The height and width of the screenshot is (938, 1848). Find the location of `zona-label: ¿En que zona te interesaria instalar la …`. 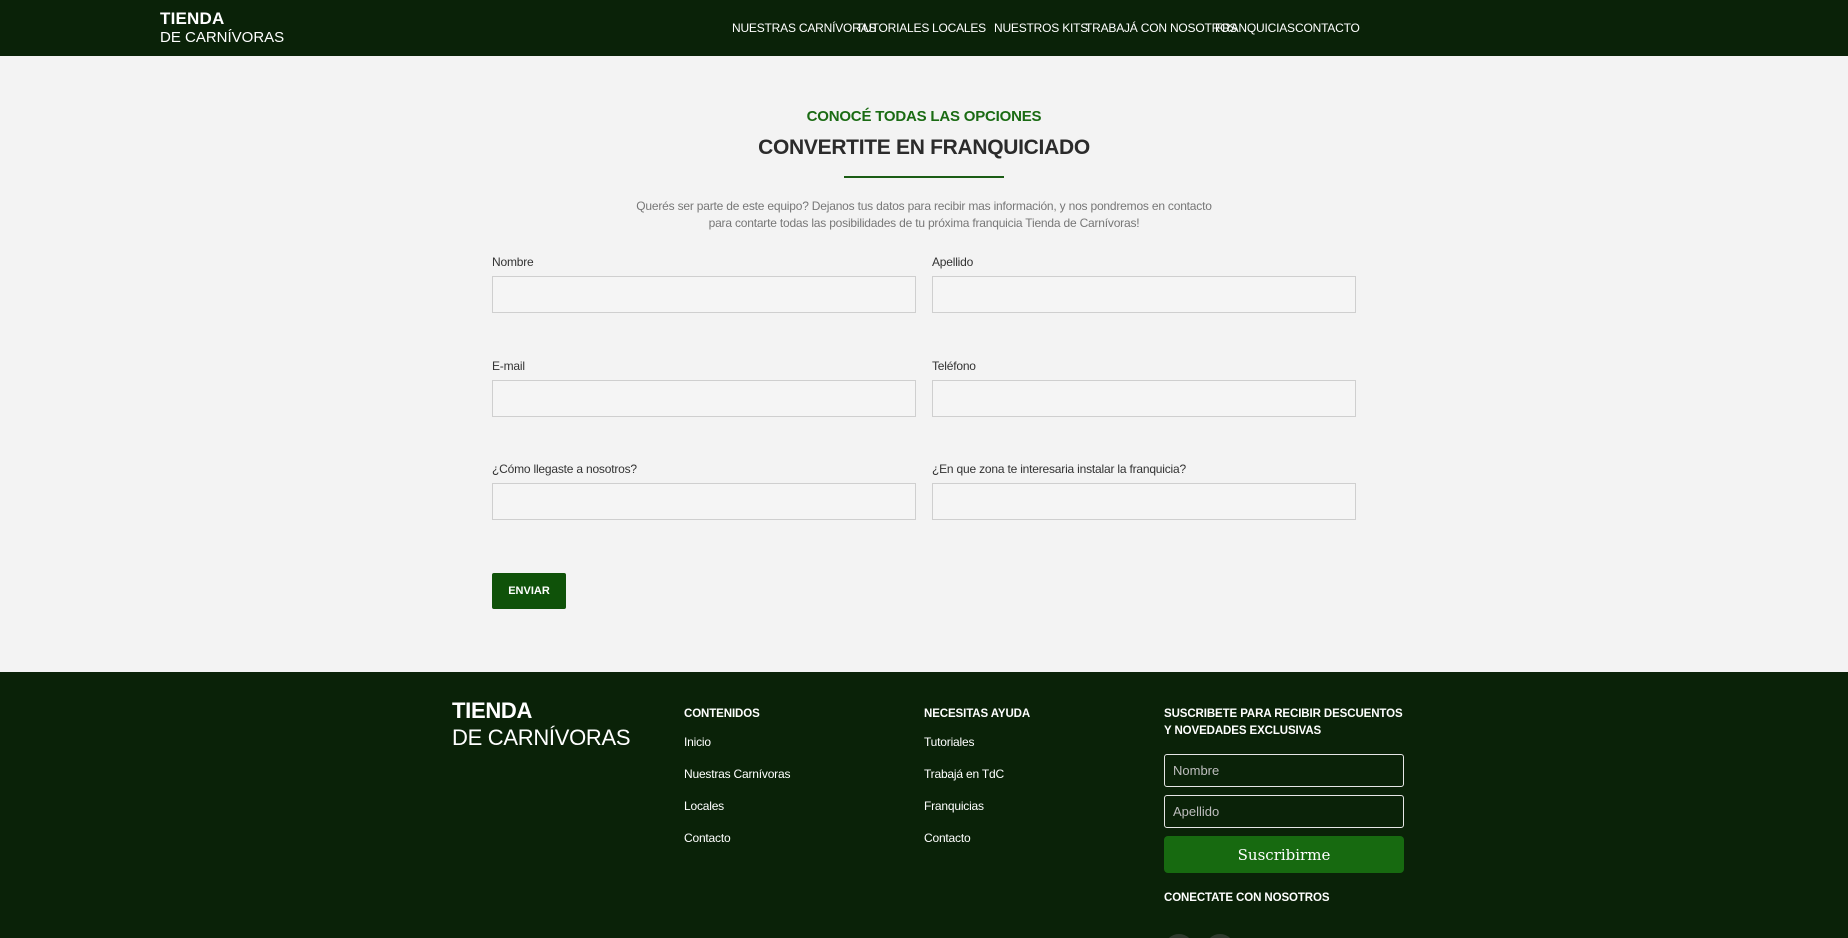

zona-label: ¿En que zona te interesaria instalar la … is located at coordinates (1059, 469).